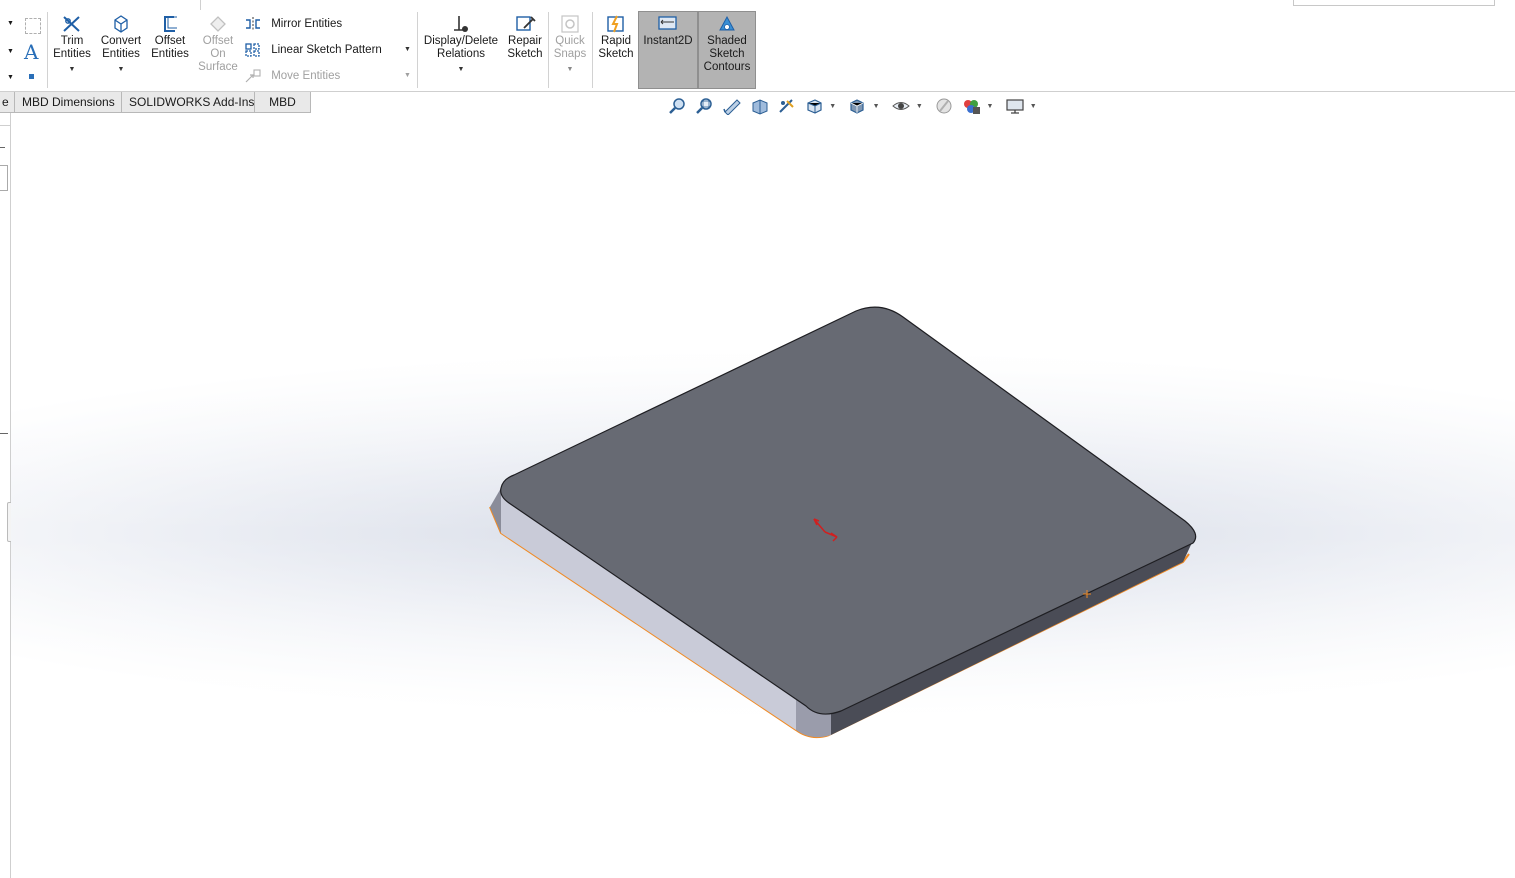  I want to click on repair-label: Repair Sketch, so click(525, 47).